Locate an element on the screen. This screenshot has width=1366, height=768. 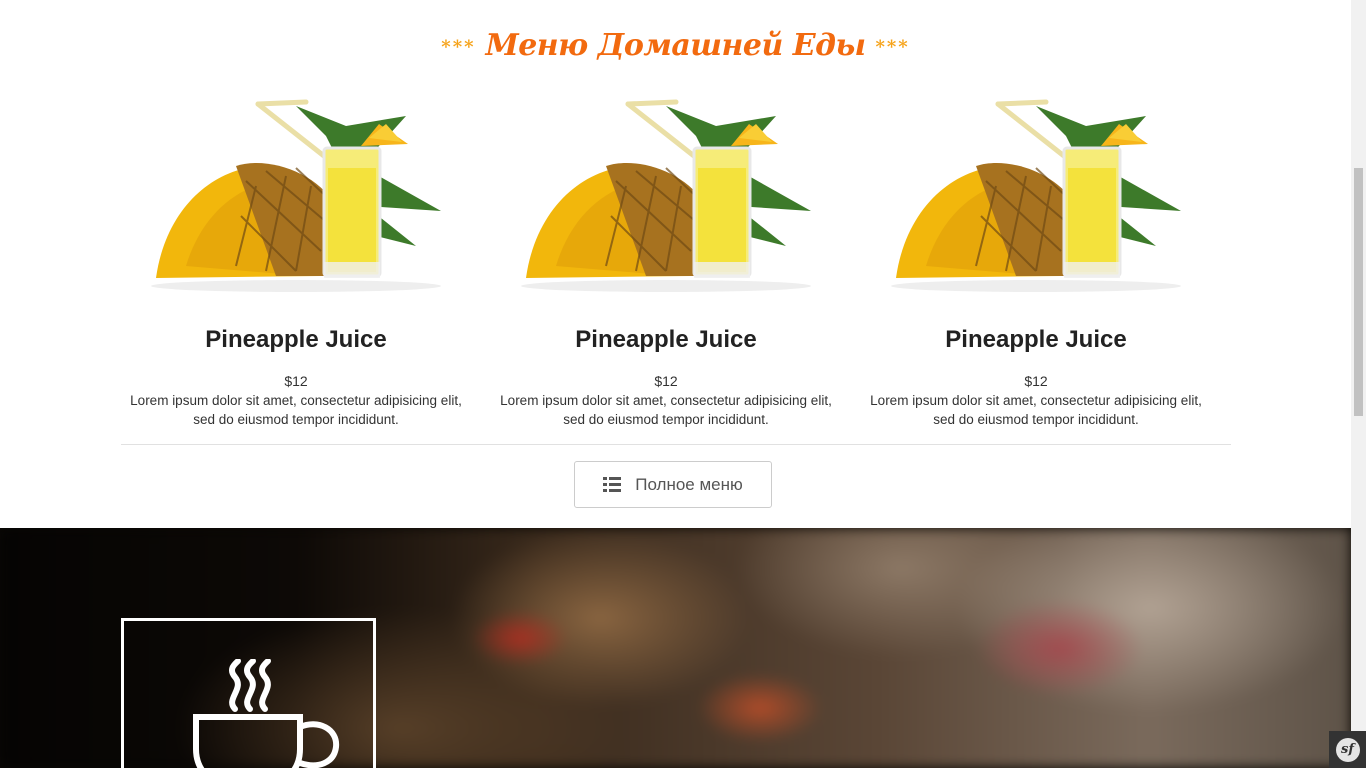
title-stars-right: *** is located at coordinates (892, 47).